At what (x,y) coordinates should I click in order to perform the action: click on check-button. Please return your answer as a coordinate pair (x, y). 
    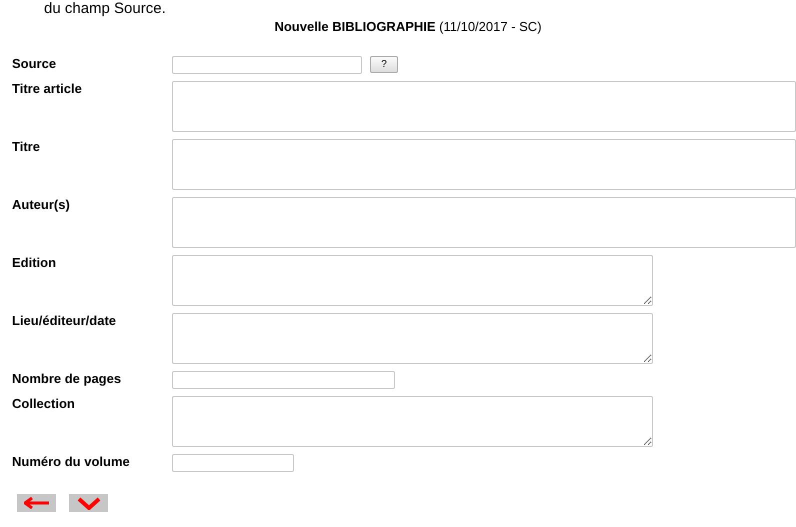
    Looking at the image, I should click on (88, 503).